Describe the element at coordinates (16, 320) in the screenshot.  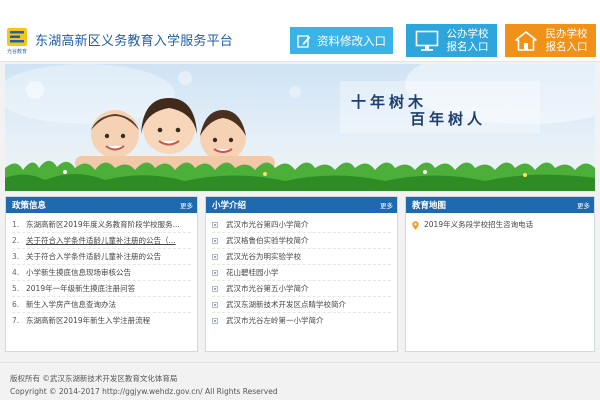
I see `list-item-number: 7.` at that location.